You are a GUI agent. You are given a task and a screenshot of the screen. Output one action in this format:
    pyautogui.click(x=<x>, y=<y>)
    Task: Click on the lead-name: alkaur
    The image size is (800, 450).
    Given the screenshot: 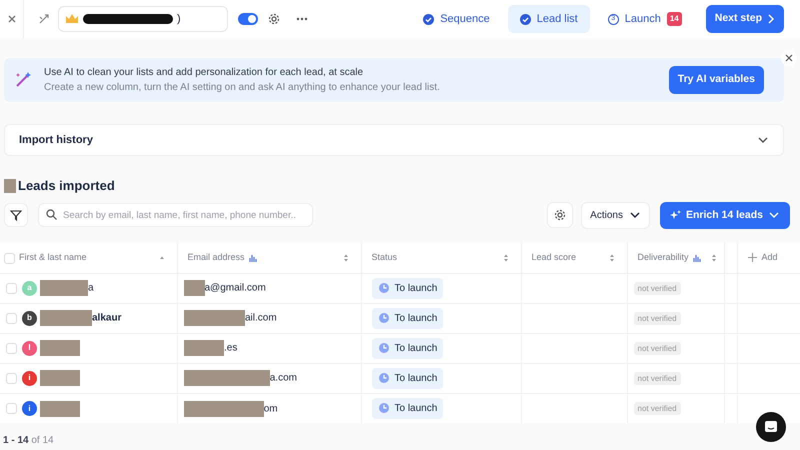 What is the action you would take?
    pyautogui.click(x=107, y=318)
    